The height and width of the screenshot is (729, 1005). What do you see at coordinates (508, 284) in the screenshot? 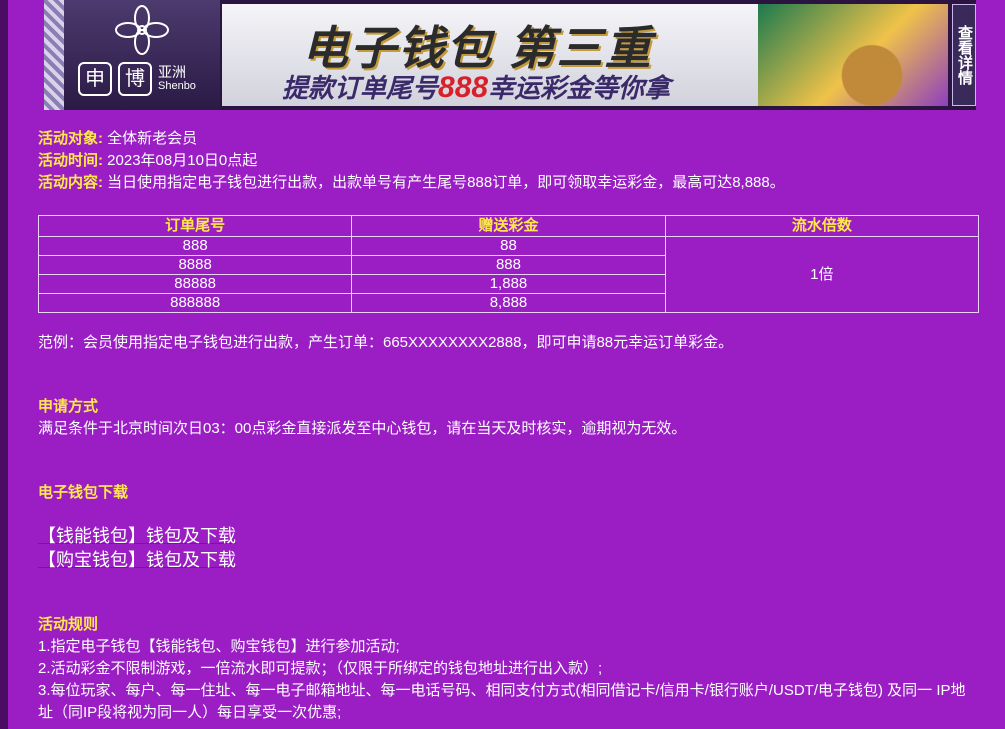
I see `bonus-cell: 1,888` at bounding box center [508, 284].